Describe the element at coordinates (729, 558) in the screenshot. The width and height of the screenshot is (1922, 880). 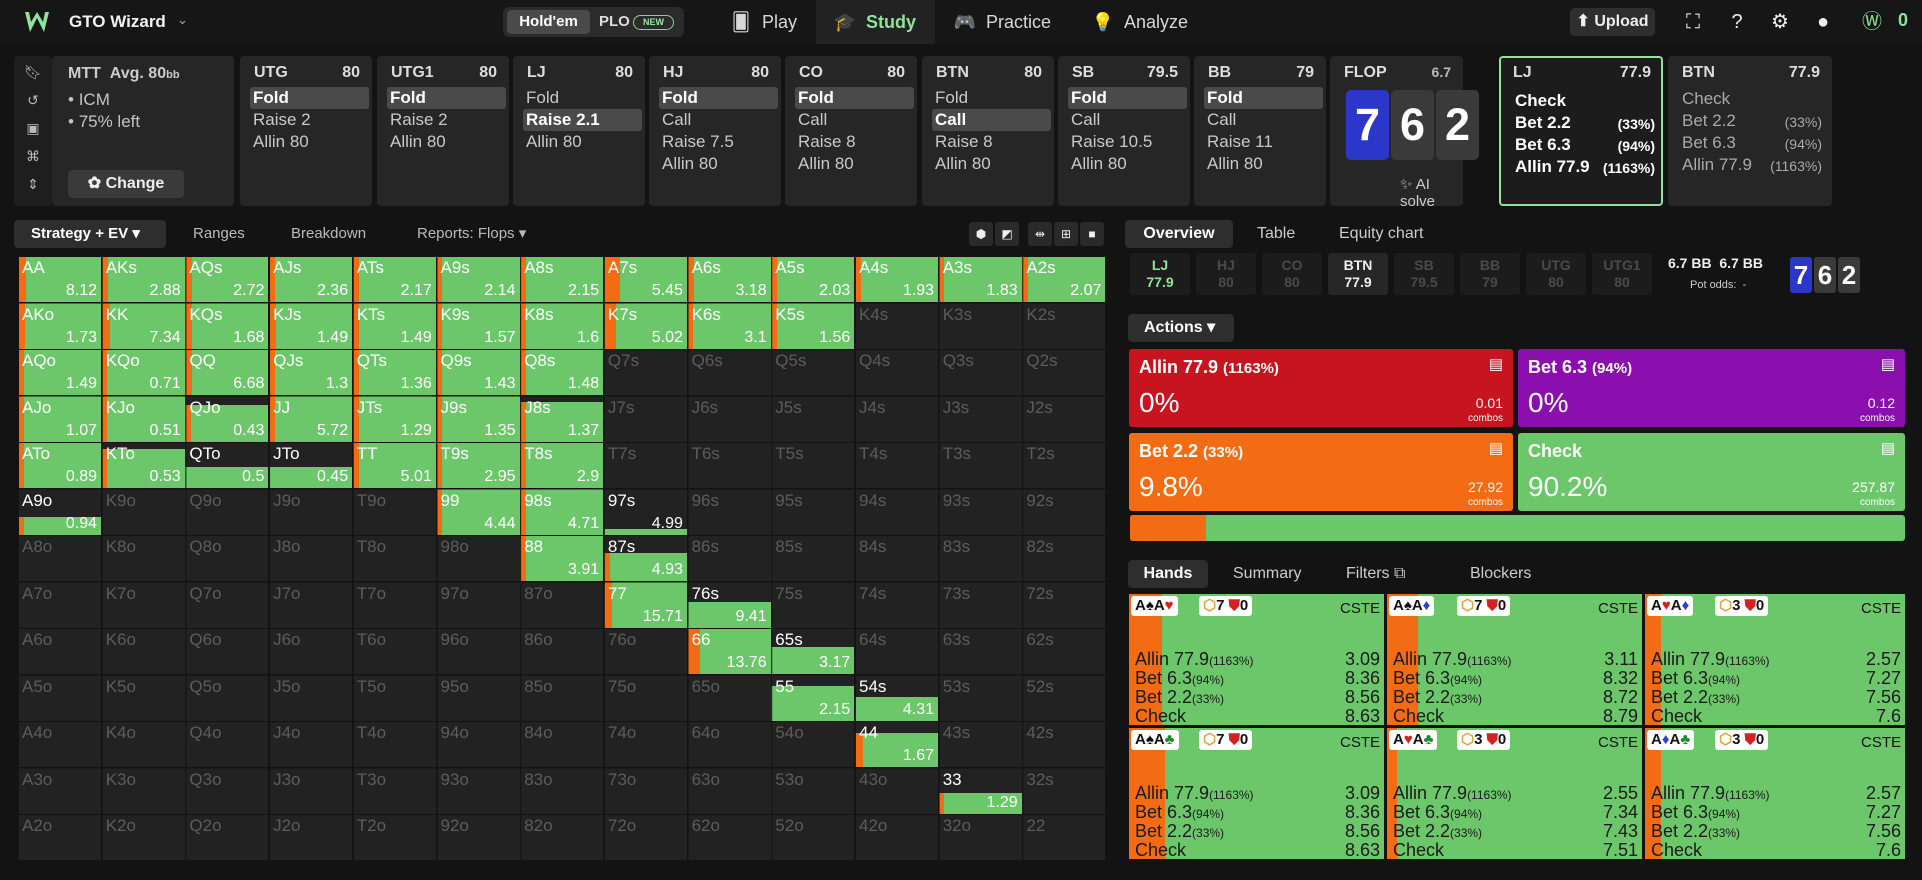
I see `hand-cell: 86s` at that location.